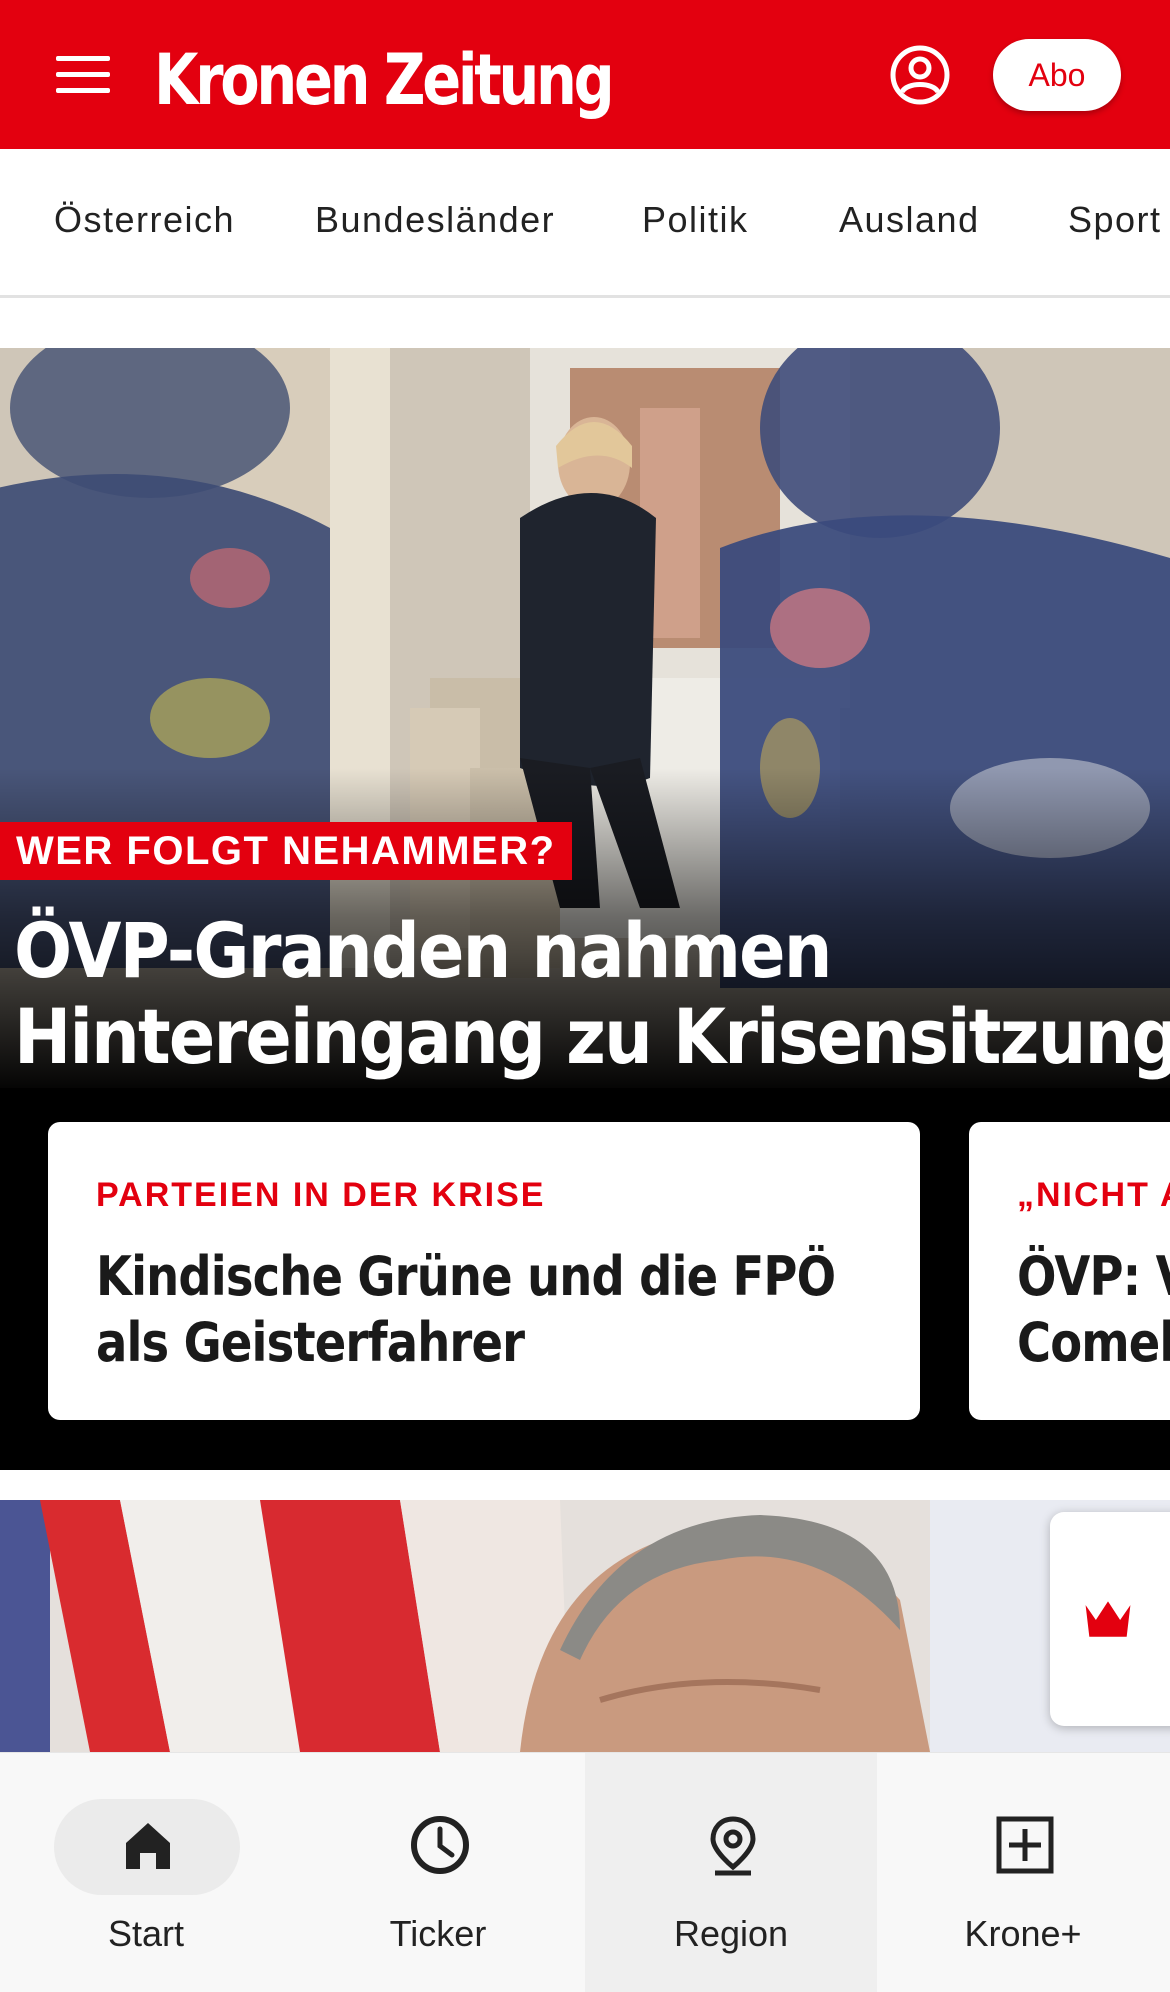 The width and height of the screenshot is (1170, 1992). Describe the element at coordinates (1023, 1933) in the screenshot. I see `nav-kroneplus-label: Krone+` at that location.